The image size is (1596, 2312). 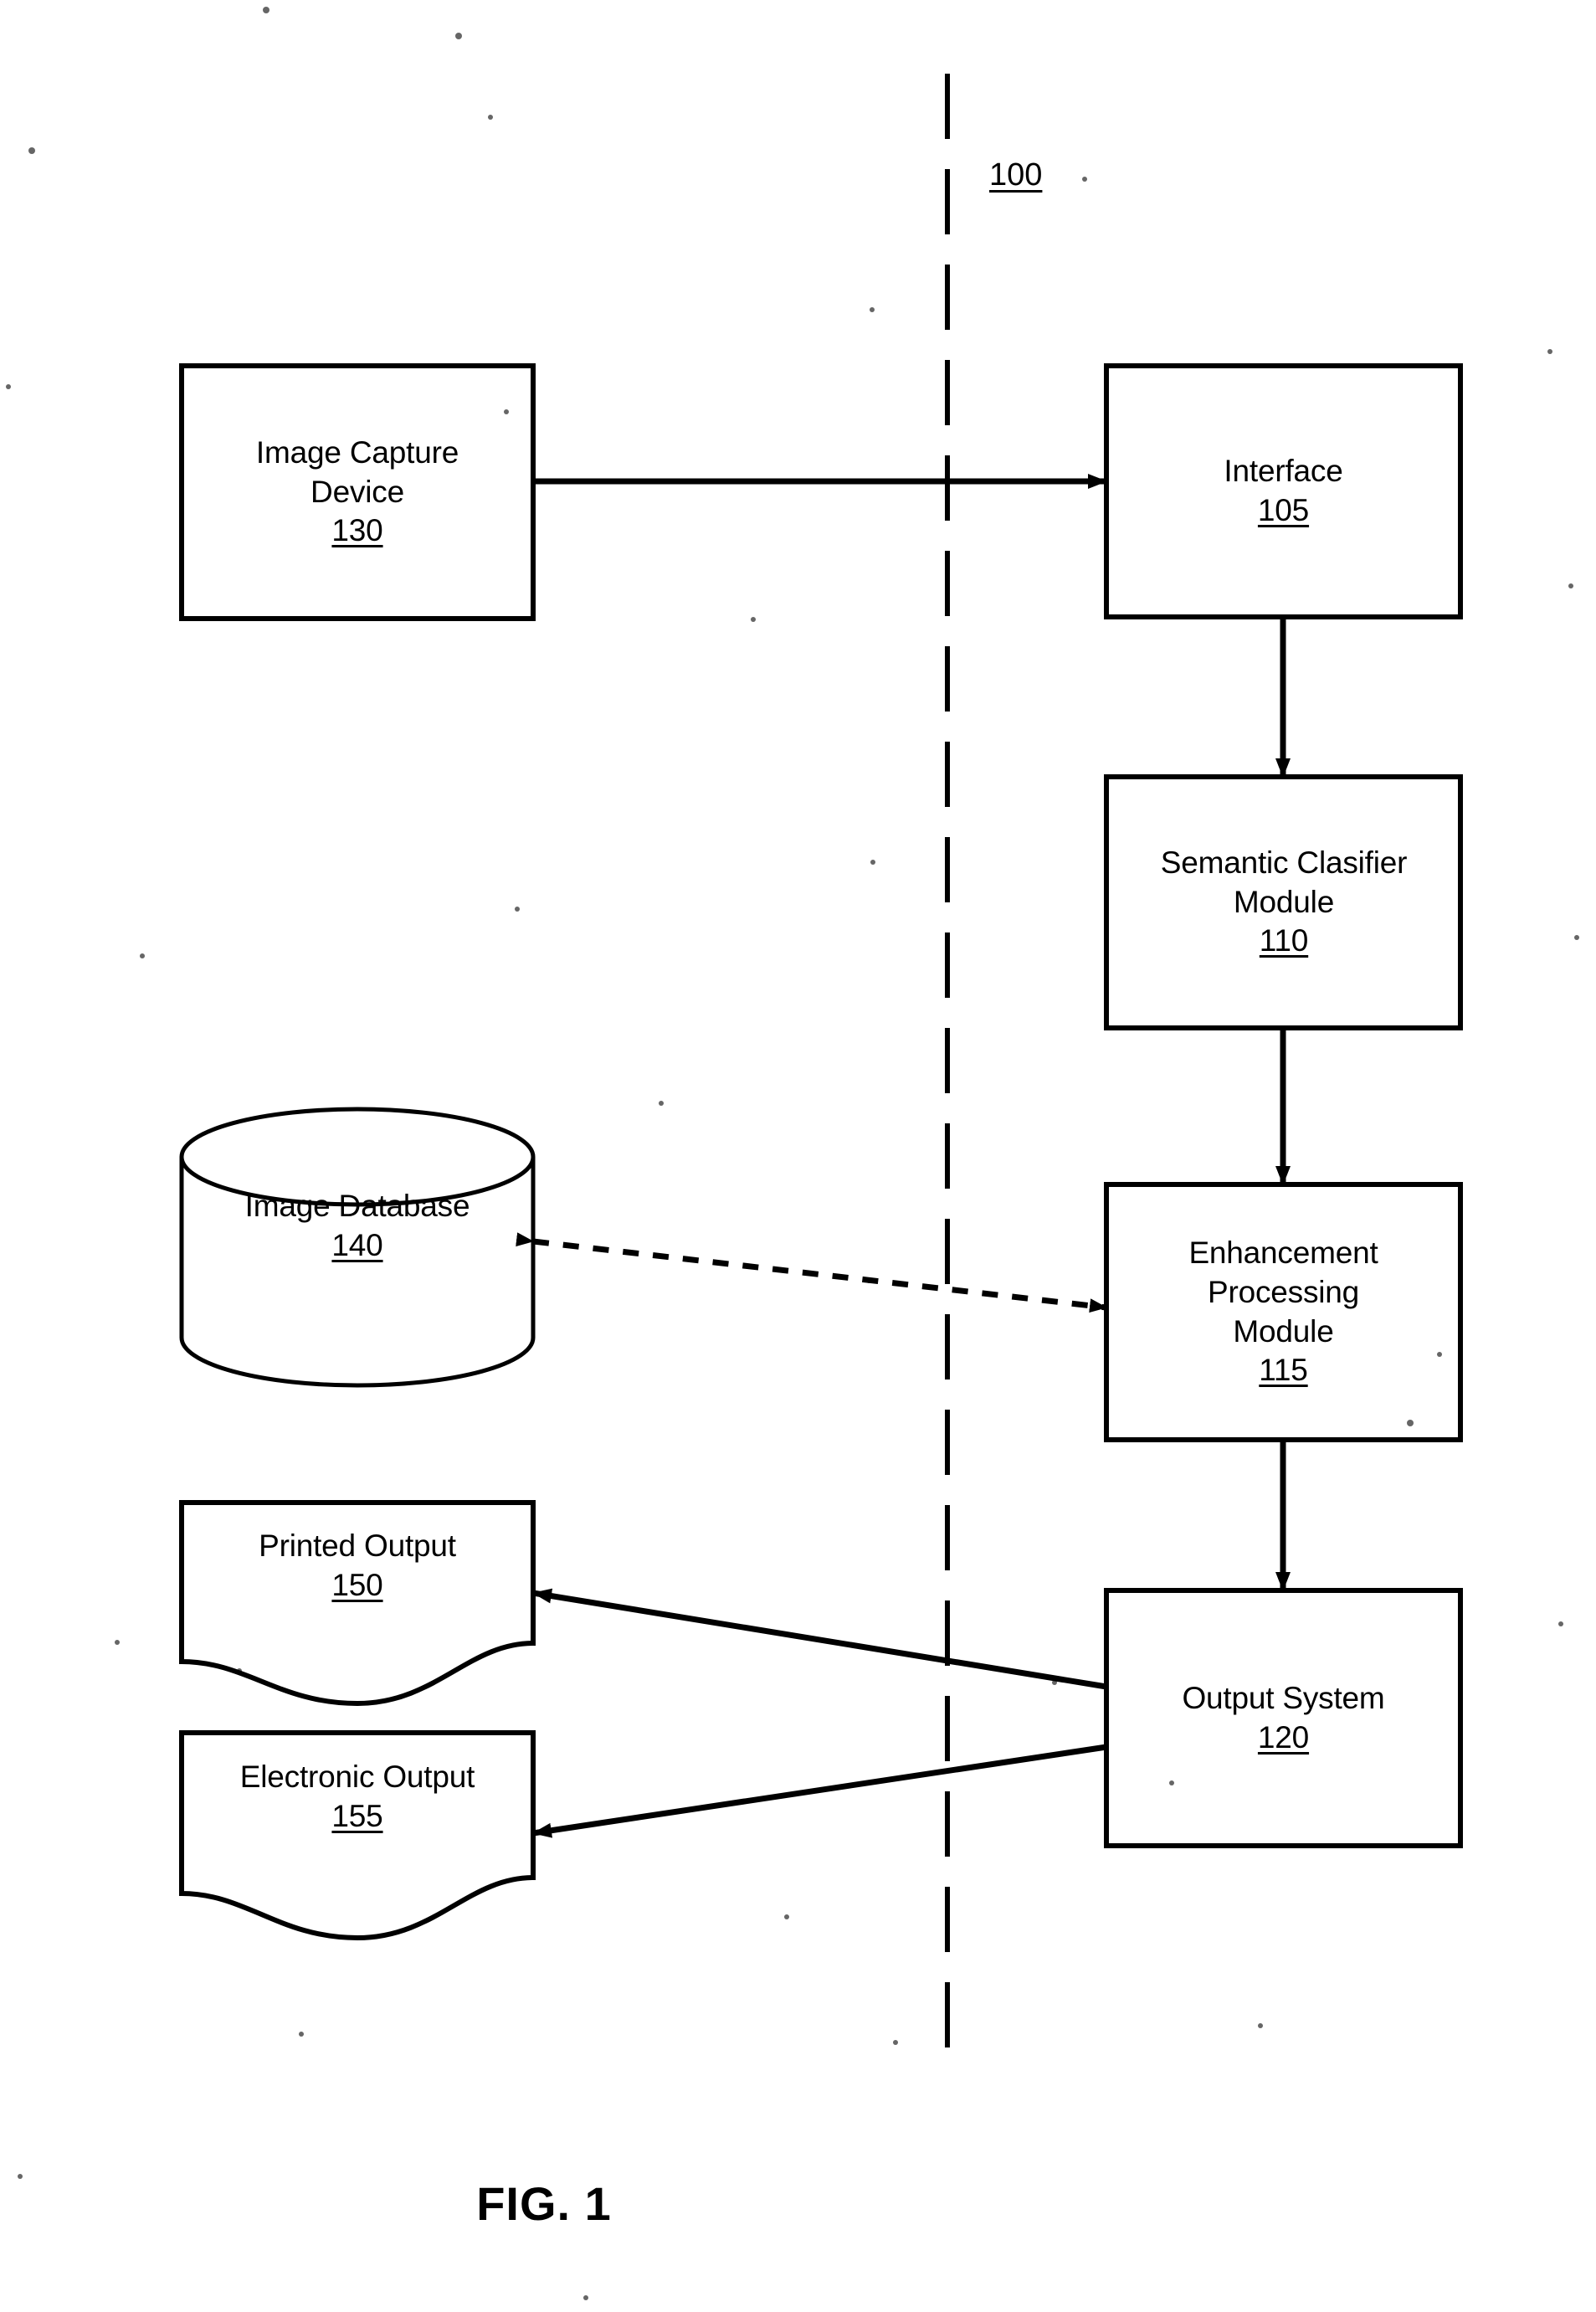 I want to click on system-reference-numeral: 100, so click(x=1016, y=175).